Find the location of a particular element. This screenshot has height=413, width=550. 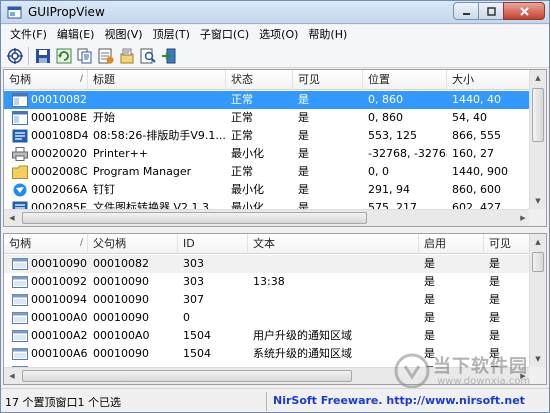

save-button is located at coordinates (42, 55).